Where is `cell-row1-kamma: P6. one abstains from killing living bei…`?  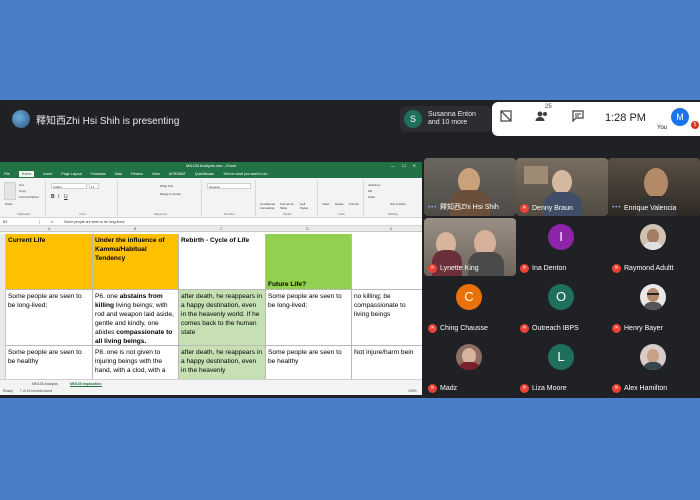
cell-row1-kamma: P6. one abstains from killing living bei… is located at coordinates (136, 318).